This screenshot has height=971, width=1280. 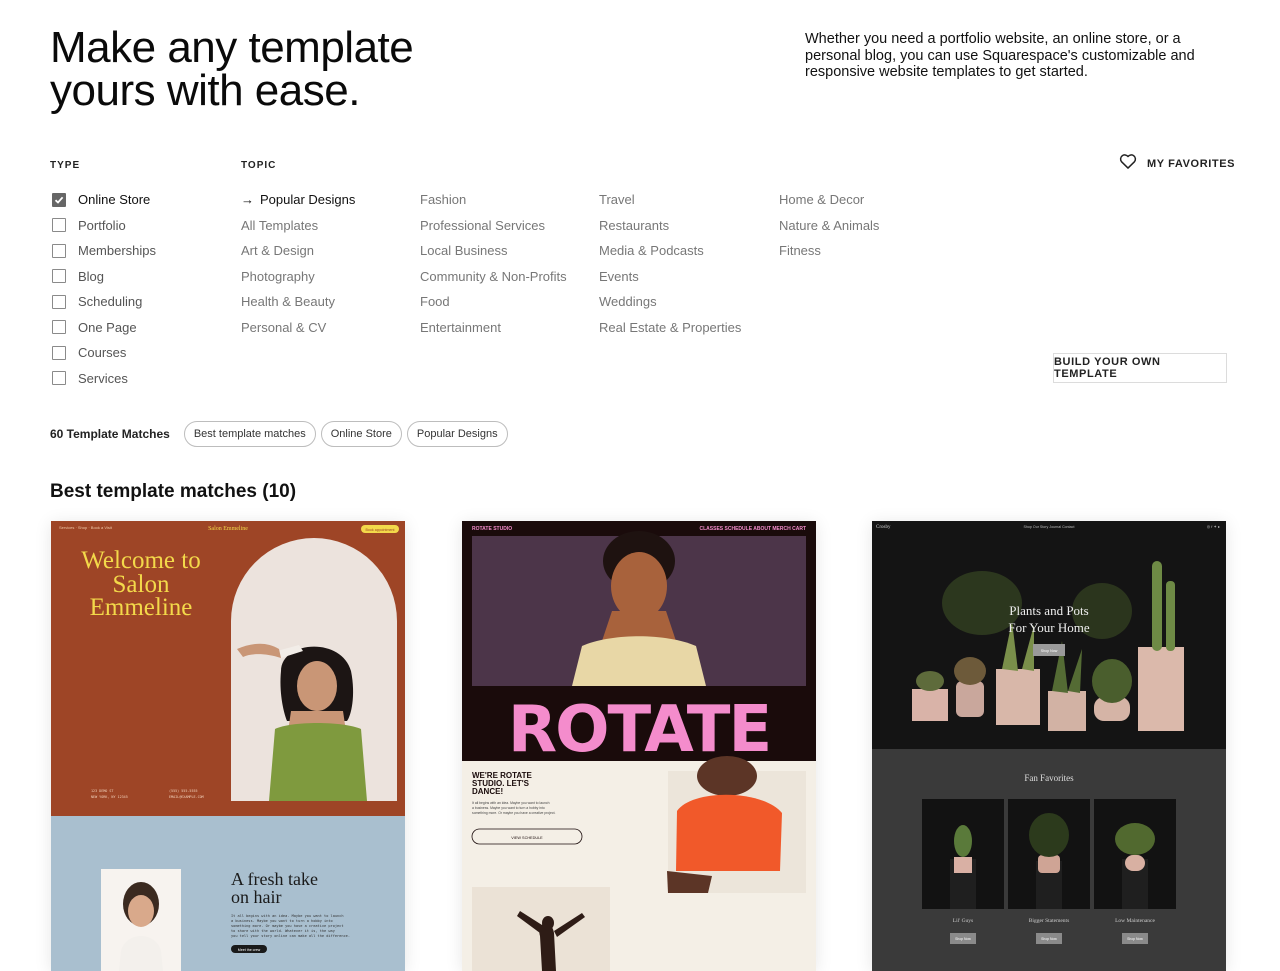 What do you see at coordinates (65, 165) in the screenshot?
I see `type-label: TYPE` at bounding box center [65, 165].